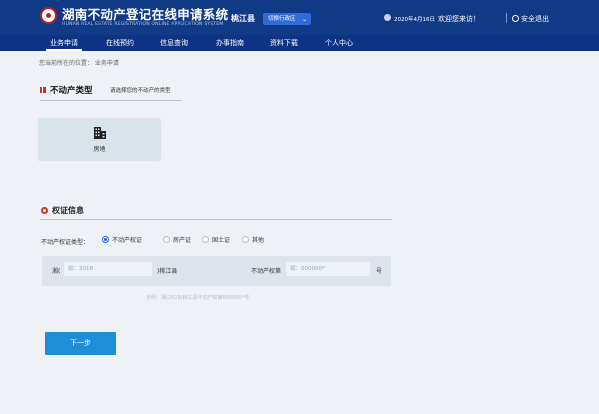 The width and height of the screenshot is (599, 414). What do you see at coordinates (140, 91) in the screenshot?
I see `property-type-hint: 请选择您的不动产的类型` at bounding box center [140, 91].